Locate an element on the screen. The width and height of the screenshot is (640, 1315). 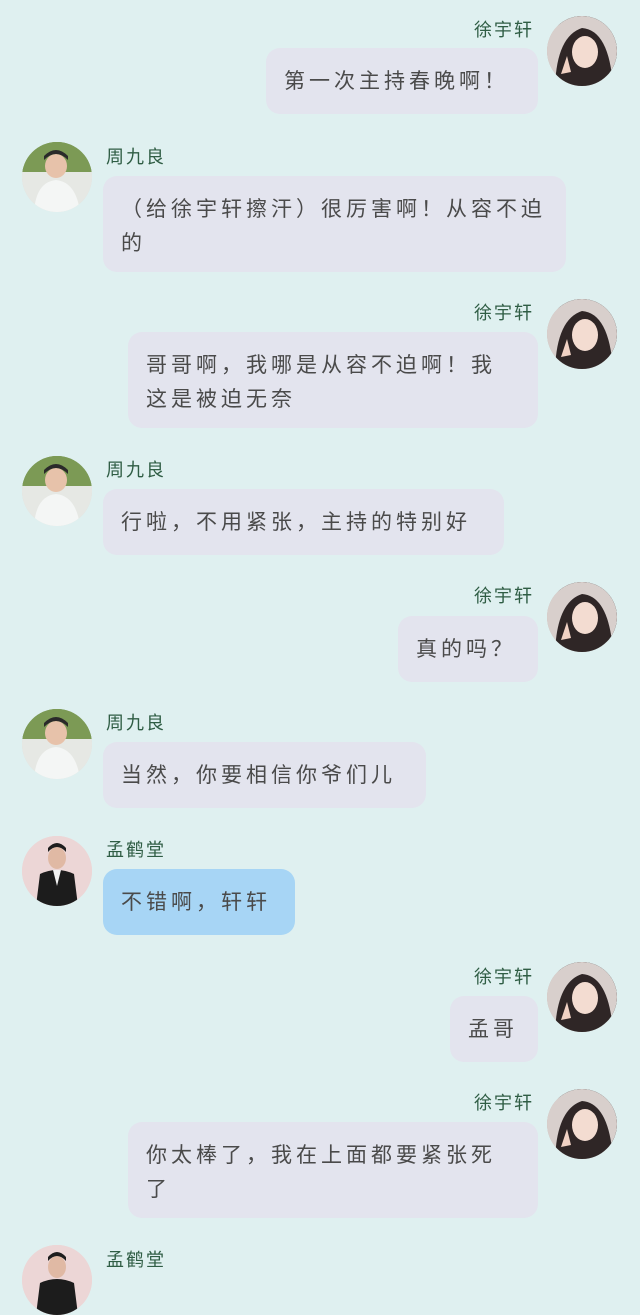
message-bubble: （给徐宇轩擦汗）很厉害啊！从容不迫的 is located at coordinates (334, 224).